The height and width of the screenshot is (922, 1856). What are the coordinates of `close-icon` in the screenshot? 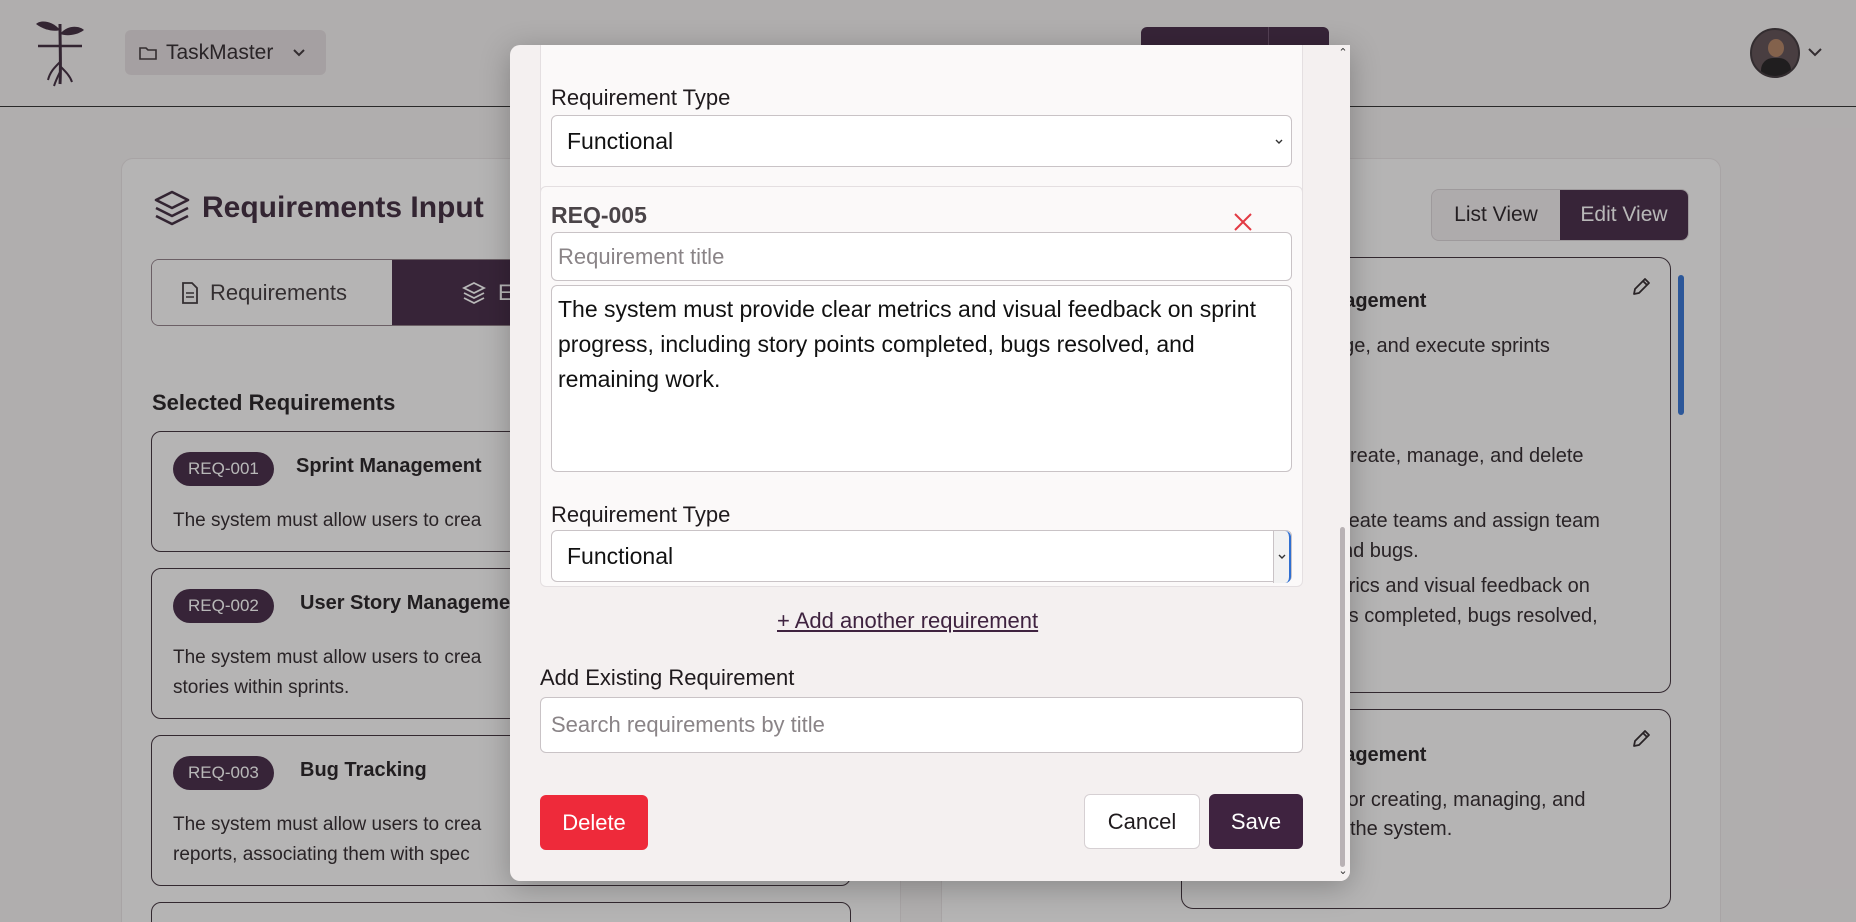 It's located at (1243, 222).